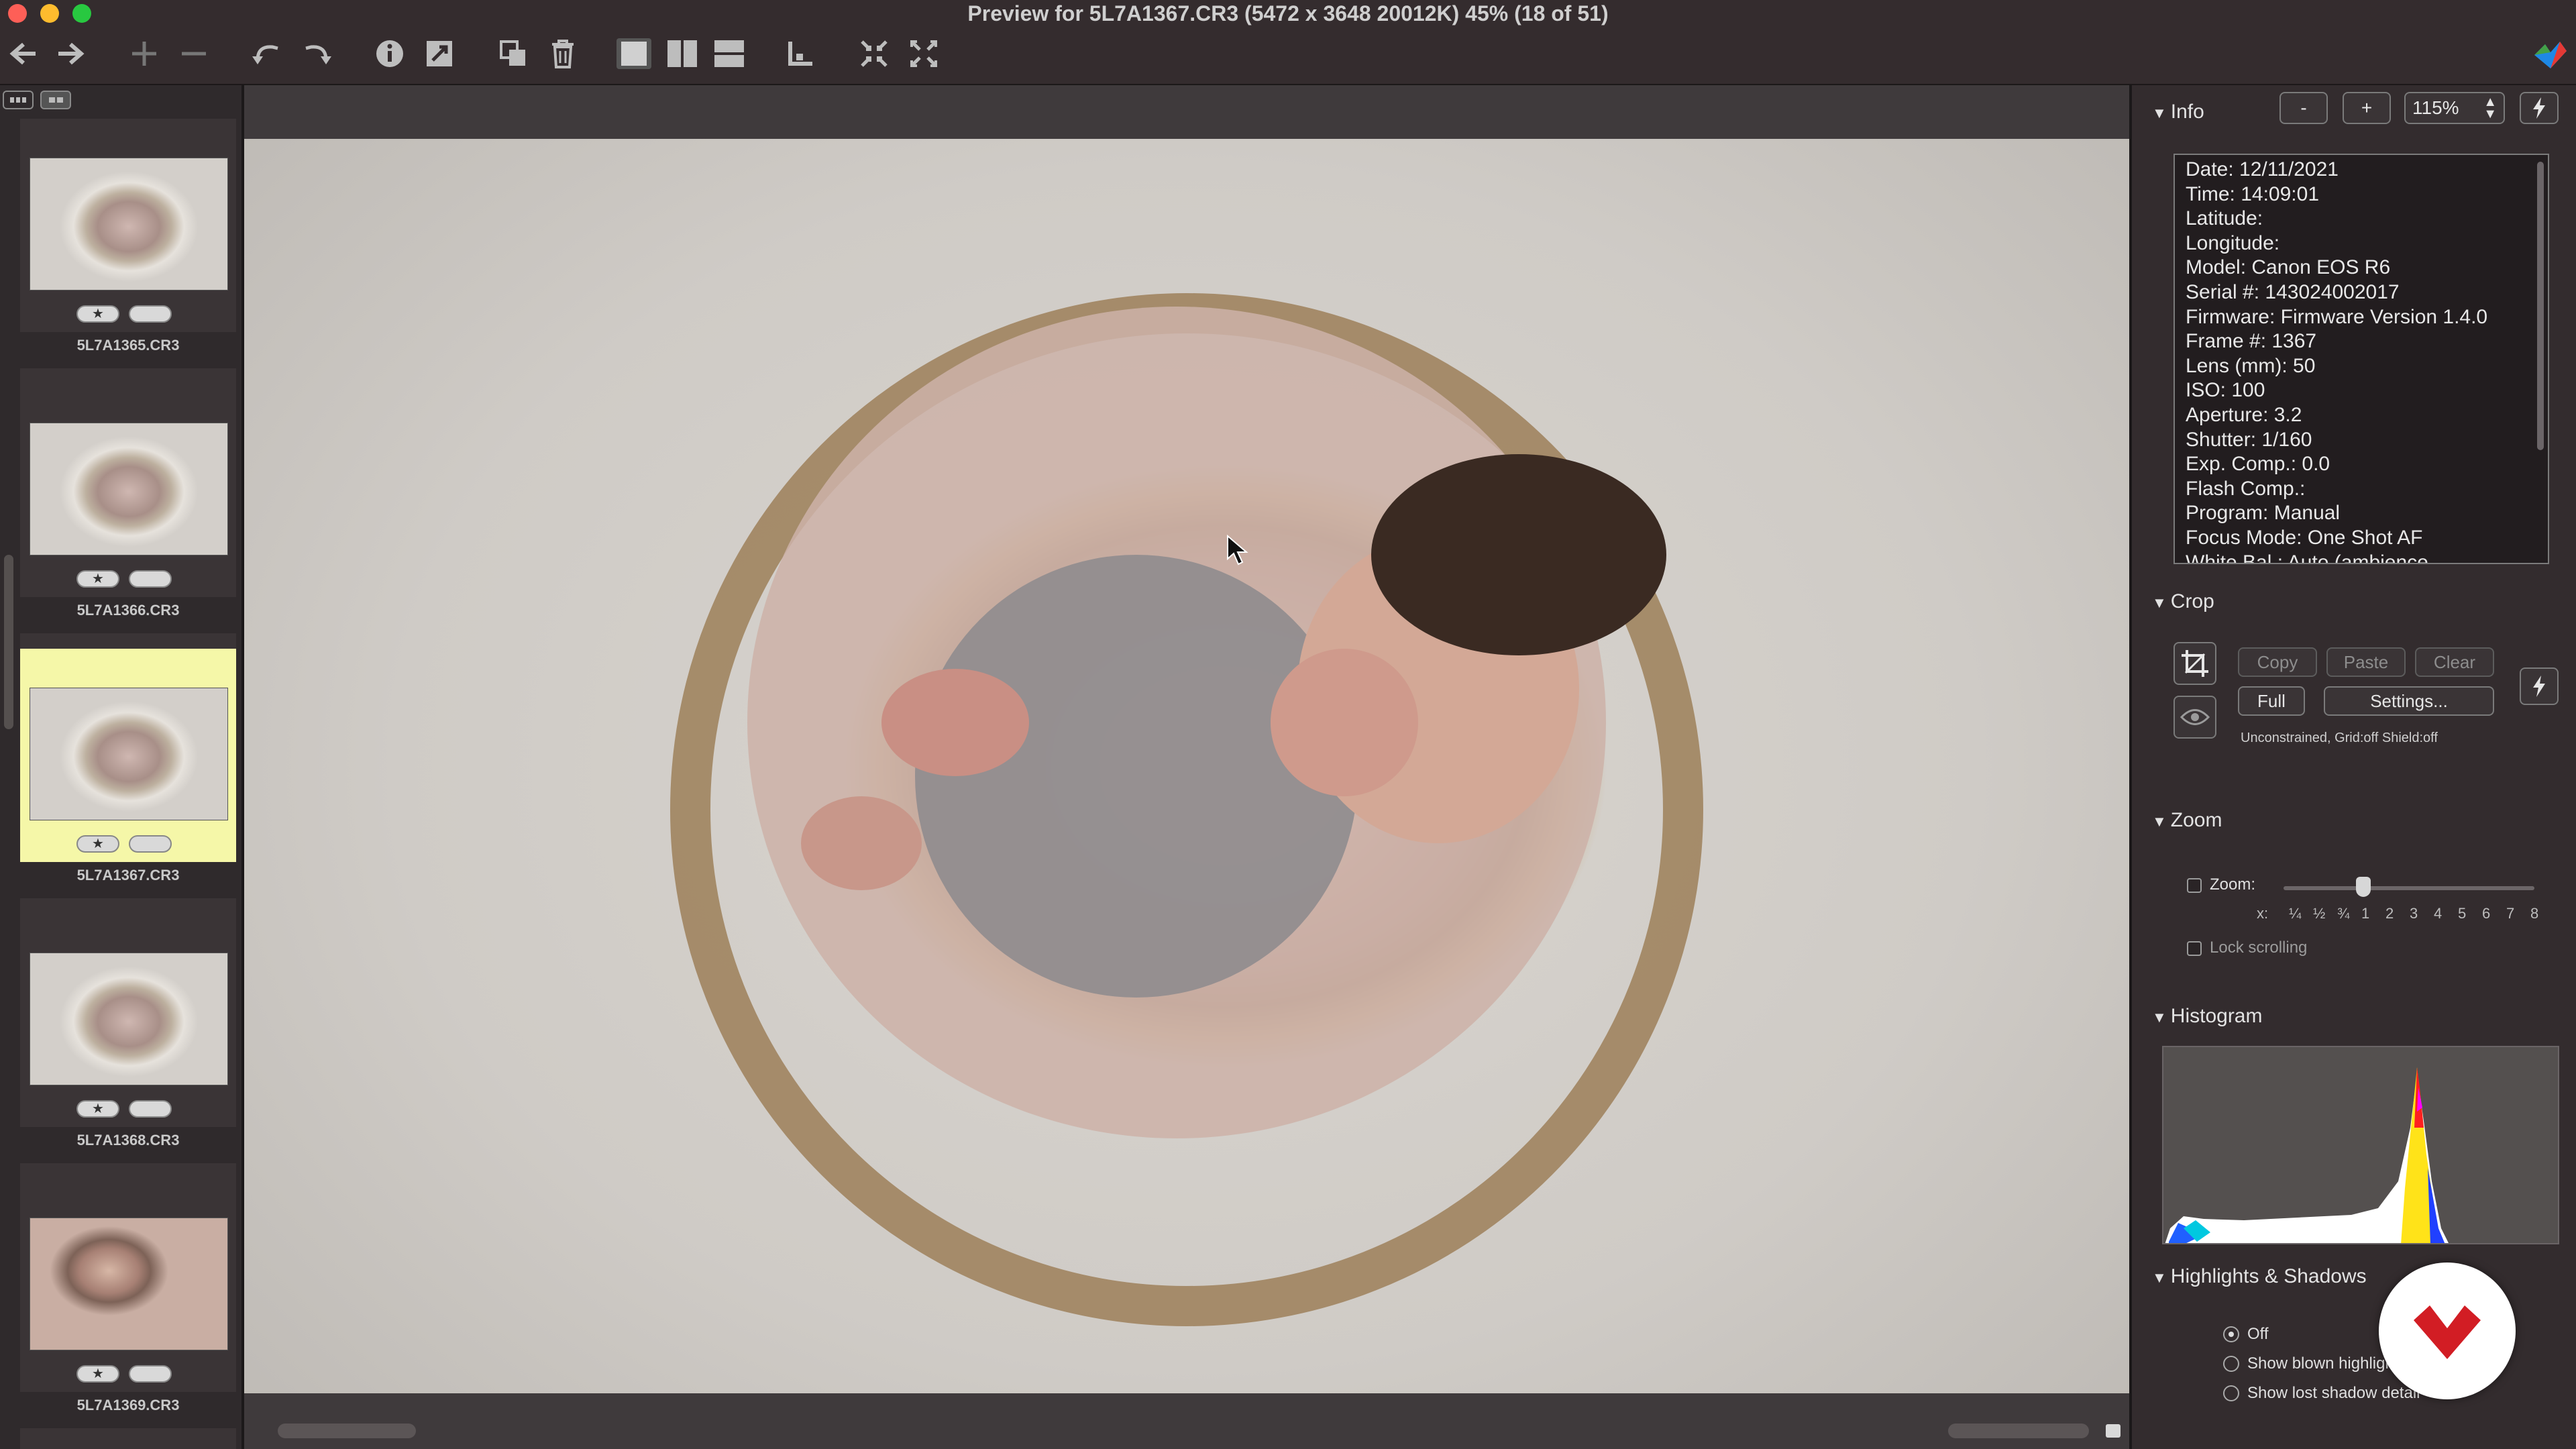  Describe the element at coordinates (439, 53) in the screenshot. I see `edit-image-icon` at that location.